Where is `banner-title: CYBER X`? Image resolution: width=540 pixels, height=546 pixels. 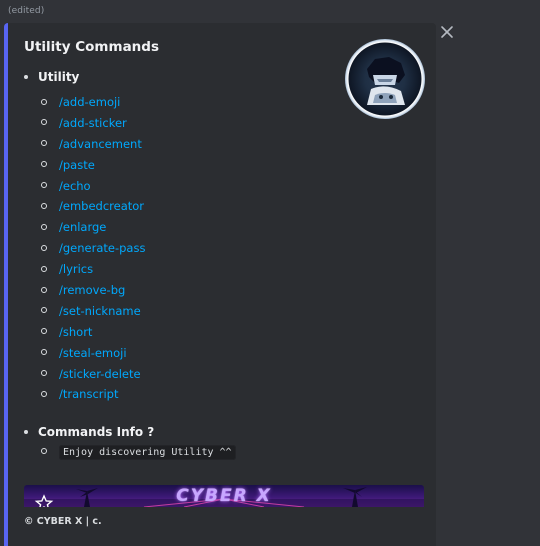
banner-title: CYBER X is located at coordinates (224, 496).